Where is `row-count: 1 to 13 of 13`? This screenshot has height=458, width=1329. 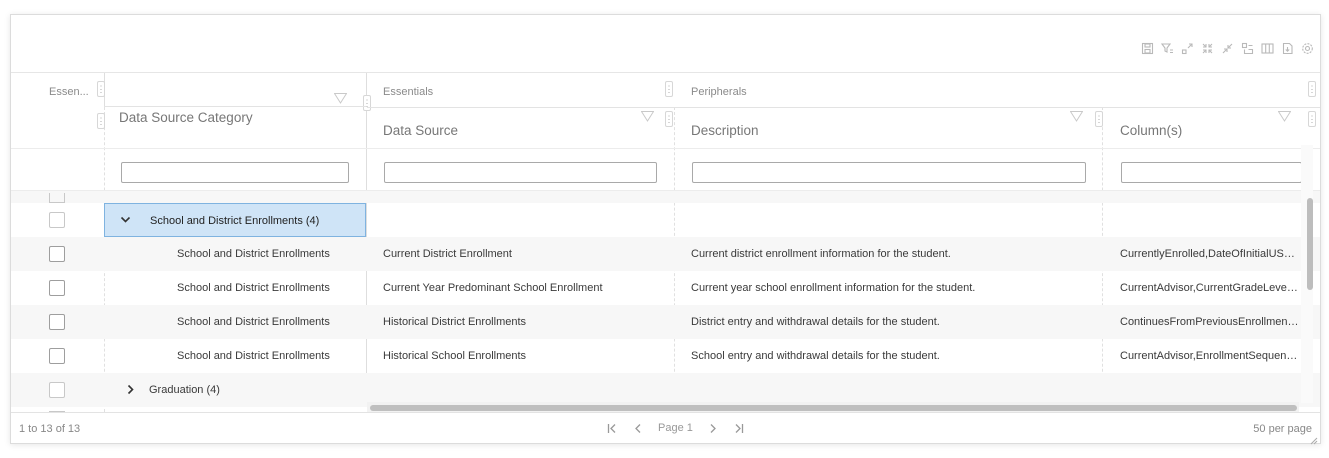
row-count: 1 to 13 of 13 is located at coordinates (50, 429).